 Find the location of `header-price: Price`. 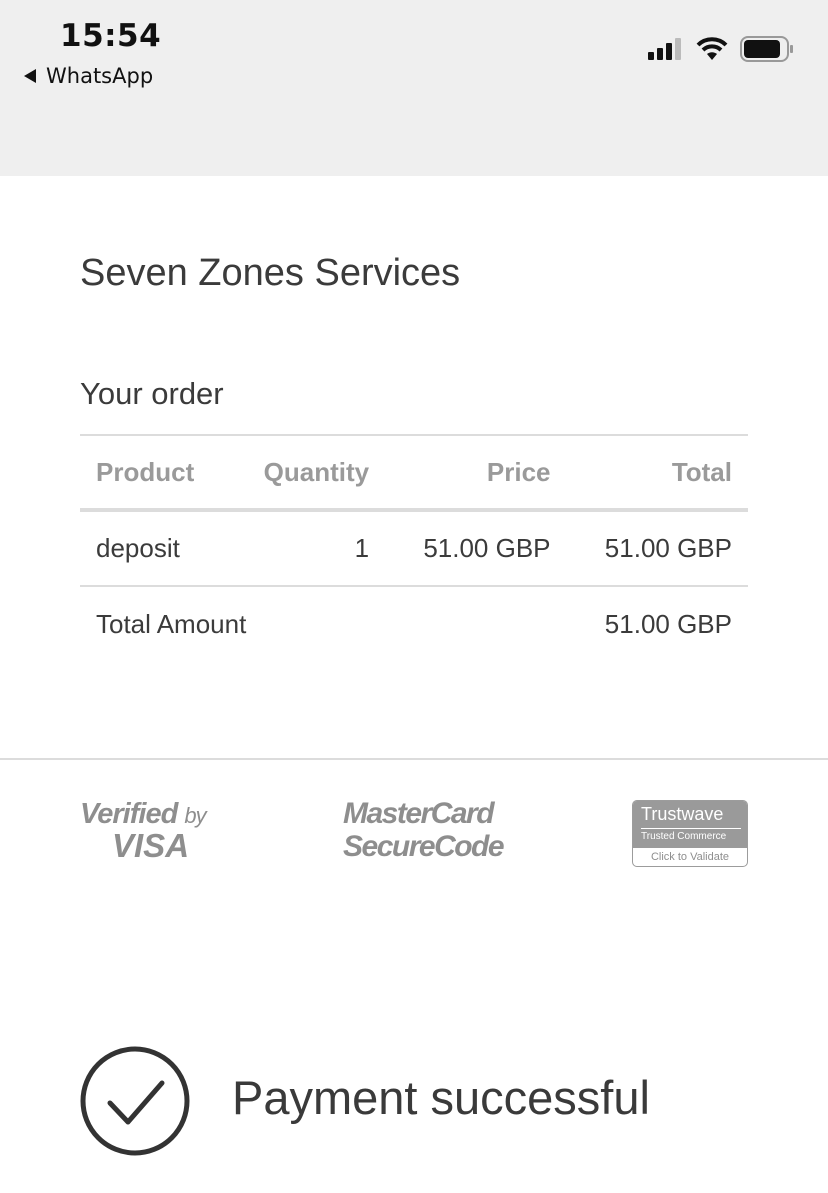

header-price: Price is located at coordinates (476, 473).